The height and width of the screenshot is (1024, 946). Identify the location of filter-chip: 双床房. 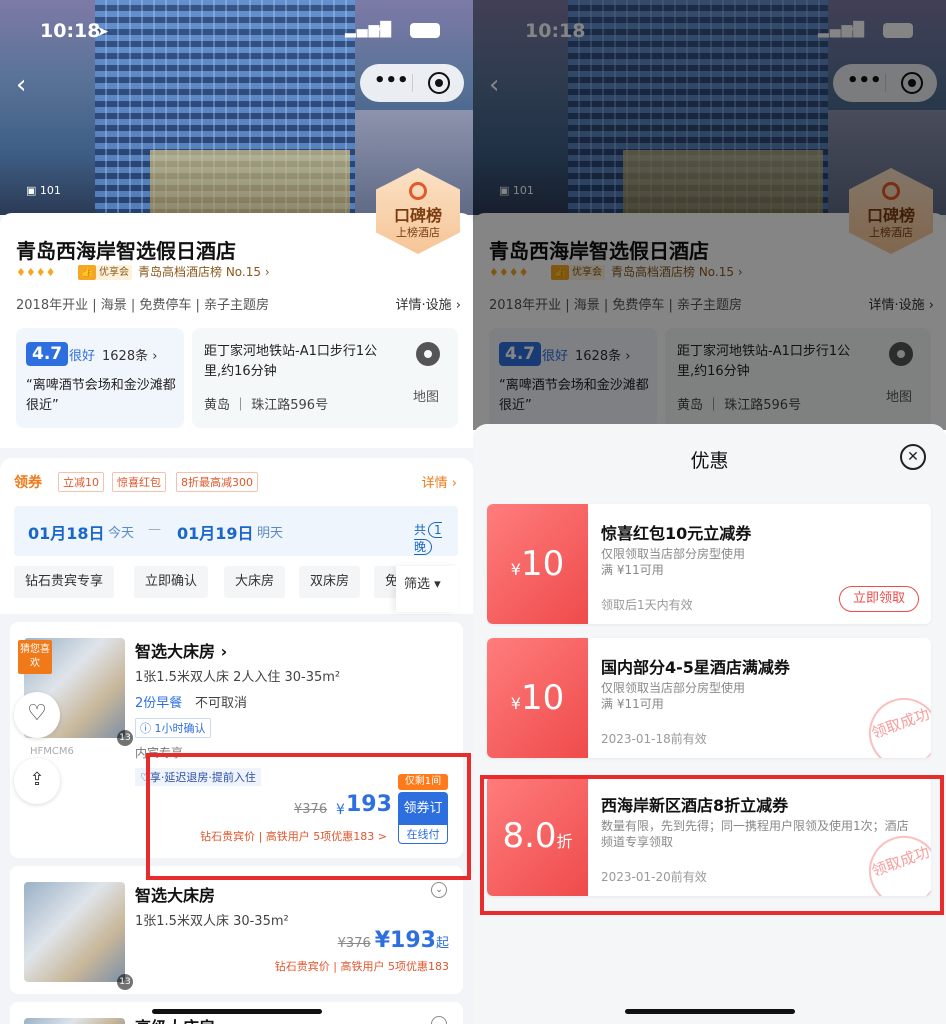
(330, 582).